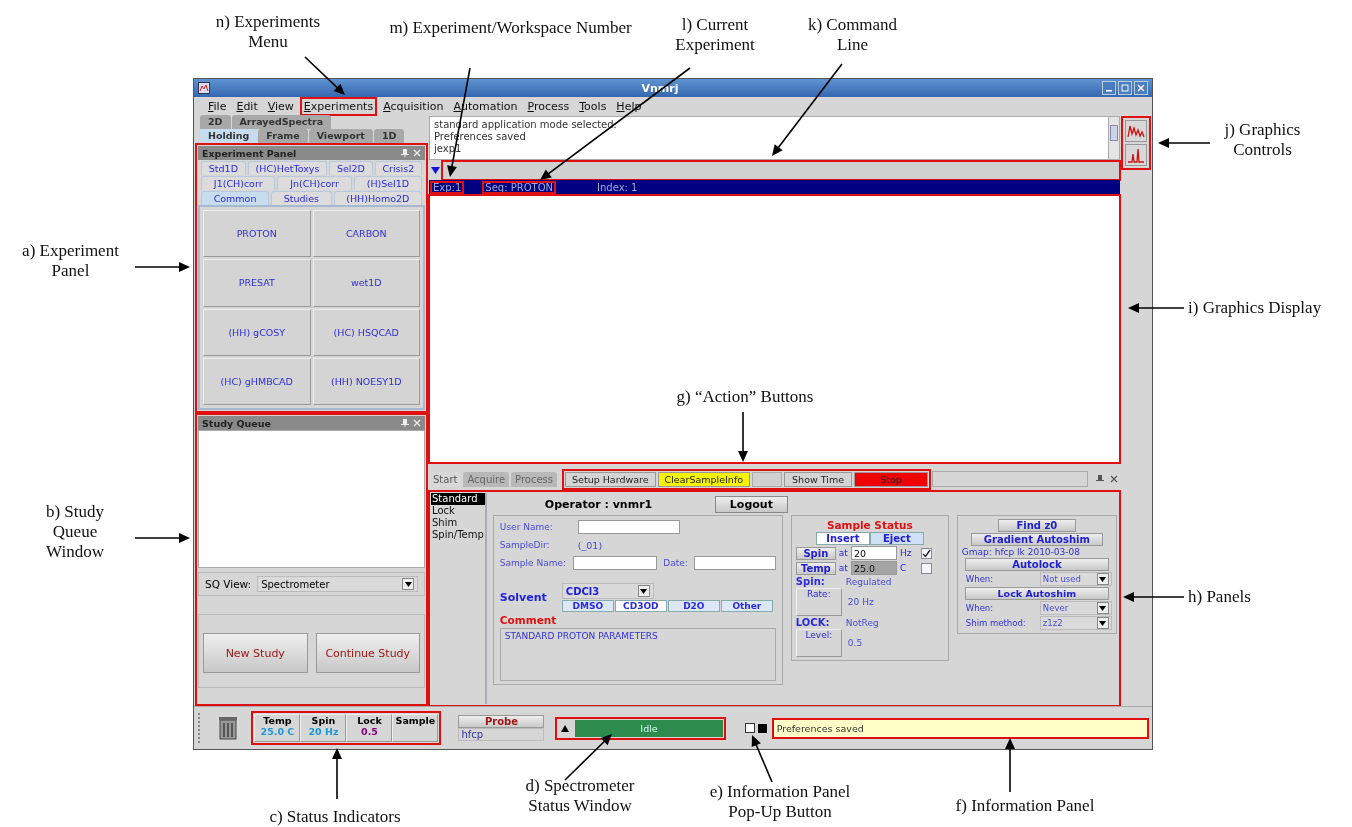 The height and width of the screenshot is (827, 1352). Describe the element at coordinates (1075, 579) in the screenshot. I see `when-dropdown: Not used` at that location.